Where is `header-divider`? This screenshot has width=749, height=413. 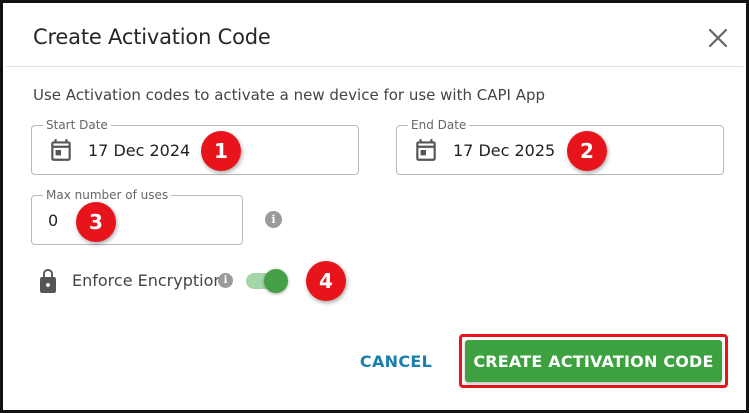
header-divider is located at coordinates (374, 66).